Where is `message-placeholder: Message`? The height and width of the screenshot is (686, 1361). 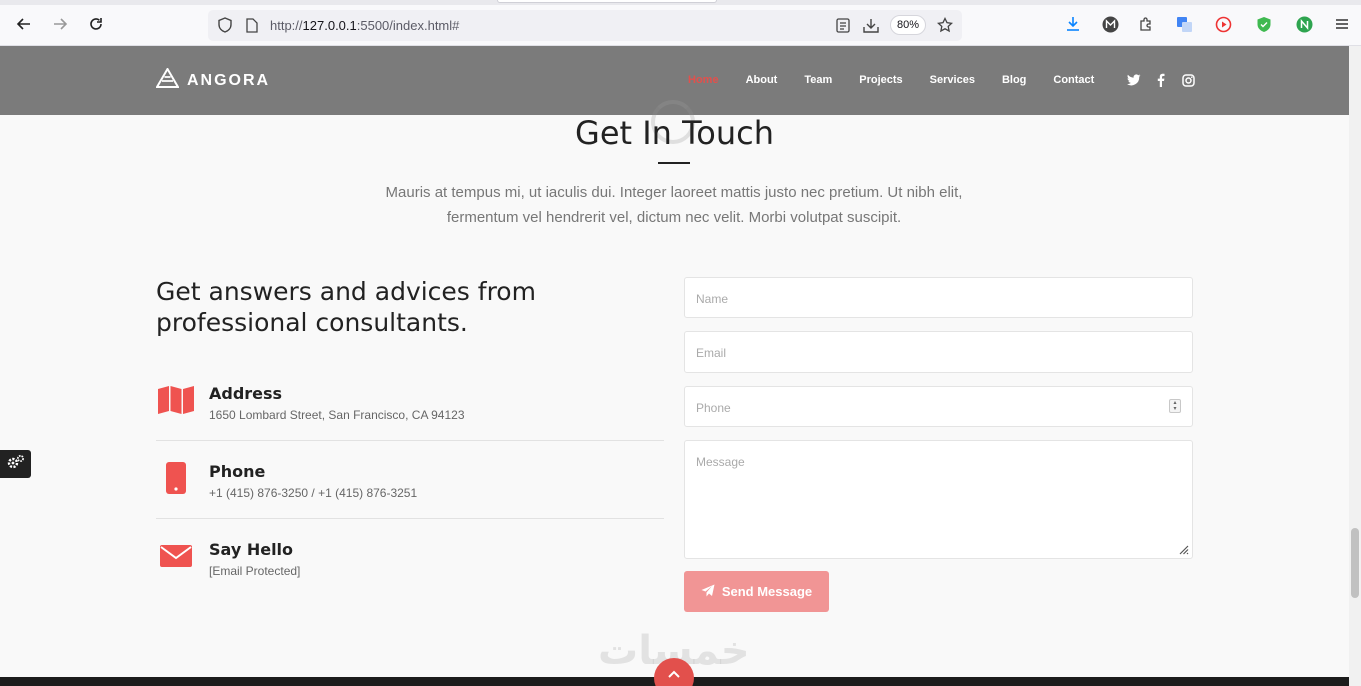 message-placeholder: Message is located at coordinates (720, 462).